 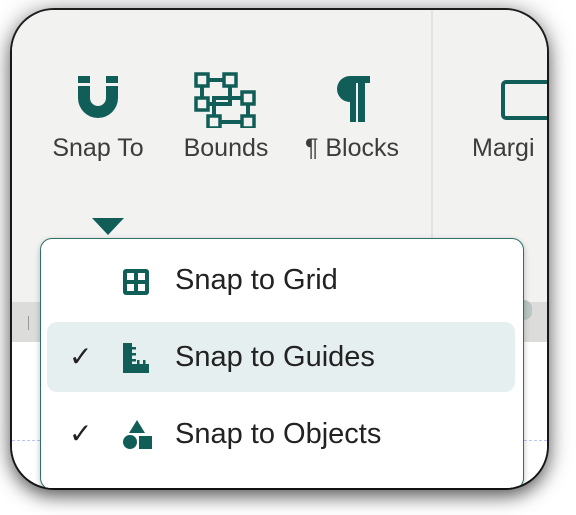 I want to click on bounds-label: Bounds, so click(x=226, y=148).